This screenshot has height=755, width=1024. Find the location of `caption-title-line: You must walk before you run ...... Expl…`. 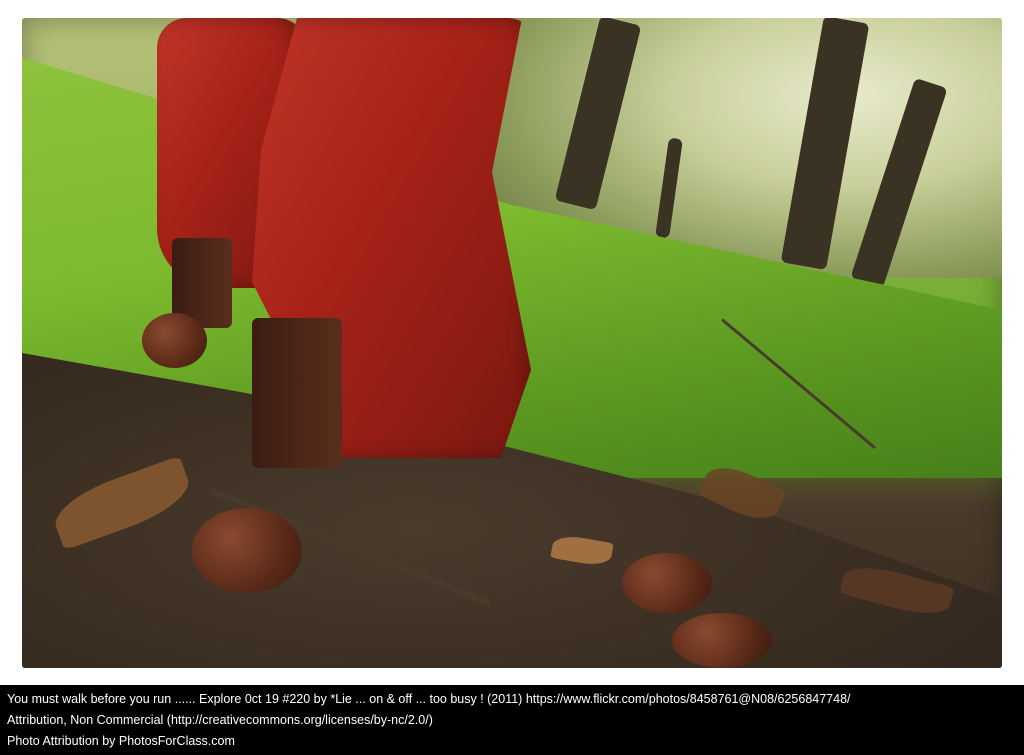

caption-title-line: You must walk before you run ...... Expl… is located at coordinates (429, 699).